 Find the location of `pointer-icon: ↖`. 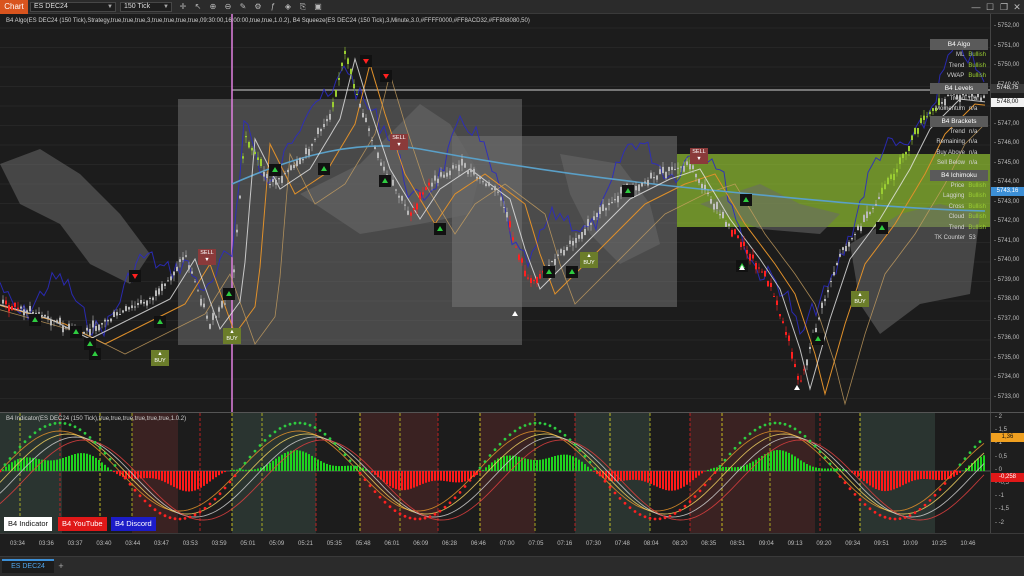

pointer-icon: ↖ is located at coordinates (198, 7).